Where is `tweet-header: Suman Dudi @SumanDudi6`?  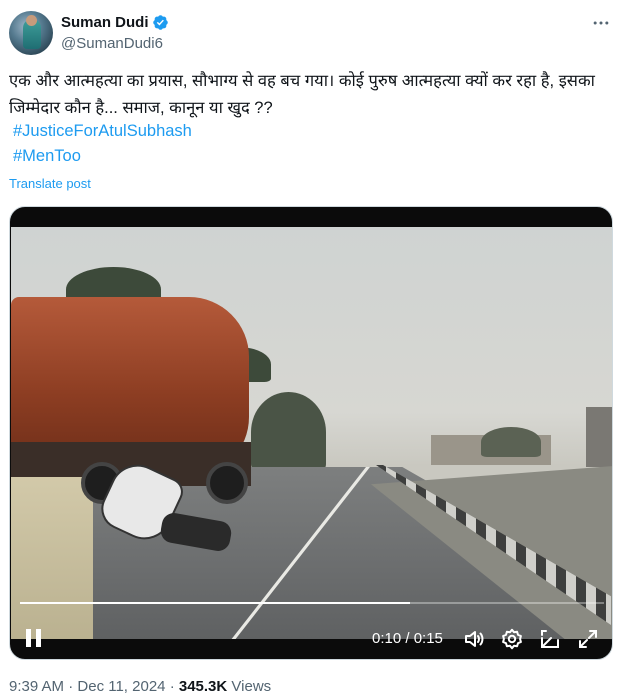
tweet-header: Suman Dudi @SumanDudi6 is located at coordinates (310, 33).